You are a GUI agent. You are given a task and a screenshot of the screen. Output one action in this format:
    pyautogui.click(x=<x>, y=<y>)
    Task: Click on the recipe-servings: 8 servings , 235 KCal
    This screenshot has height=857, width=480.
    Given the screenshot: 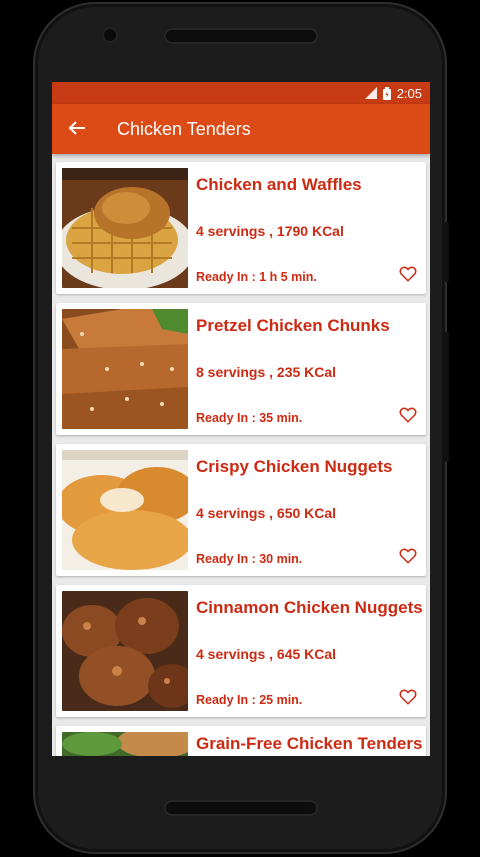 What is the action you would take?
    pyautogui.click(x=266, y=372)
    